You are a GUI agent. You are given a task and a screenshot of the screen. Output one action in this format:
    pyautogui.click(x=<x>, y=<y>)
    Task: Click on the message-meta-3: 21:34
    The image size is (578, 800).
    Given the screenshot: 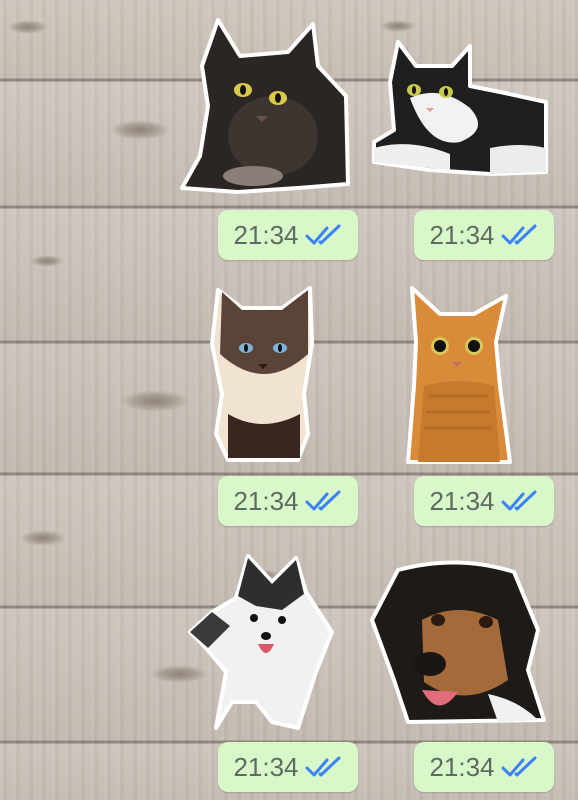 What is the action you would take?
    pyautogui.click(x=288, y=501)
    